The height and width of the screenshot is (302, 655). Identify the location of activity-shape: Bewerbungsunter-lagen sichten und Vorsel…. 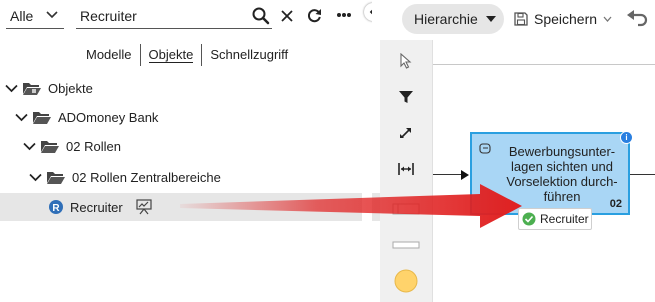
(550, 173).